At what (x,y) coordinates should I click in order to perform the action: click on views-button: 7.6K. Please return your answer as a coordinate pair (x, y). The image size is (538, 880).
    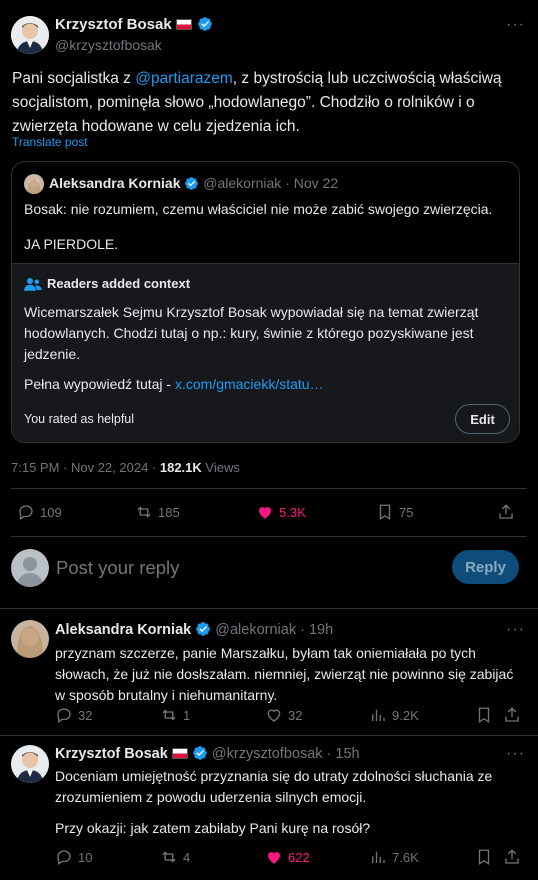
    Looking at the image, I should click on (394, 857).